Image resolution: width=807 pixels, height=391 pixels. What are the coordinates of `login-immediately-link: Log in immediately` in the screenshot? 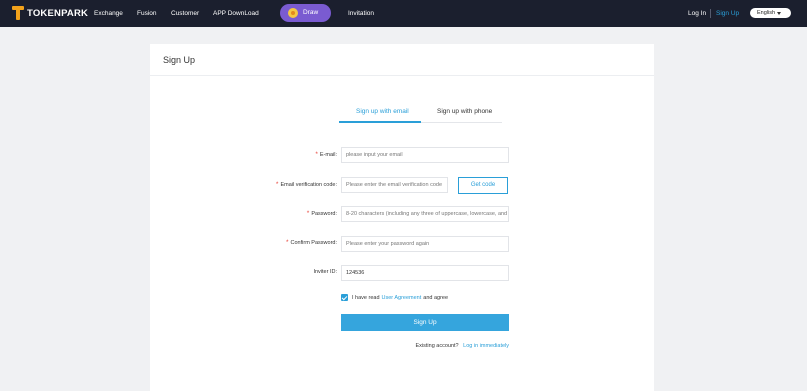 It's located at (486, 346).